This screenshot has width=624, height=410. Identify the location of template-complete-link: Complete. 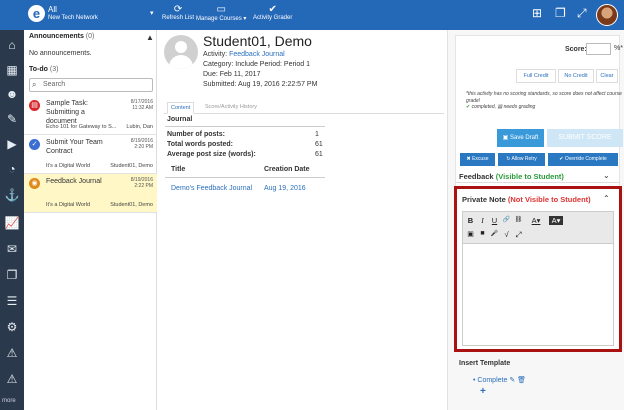
(492, 380).